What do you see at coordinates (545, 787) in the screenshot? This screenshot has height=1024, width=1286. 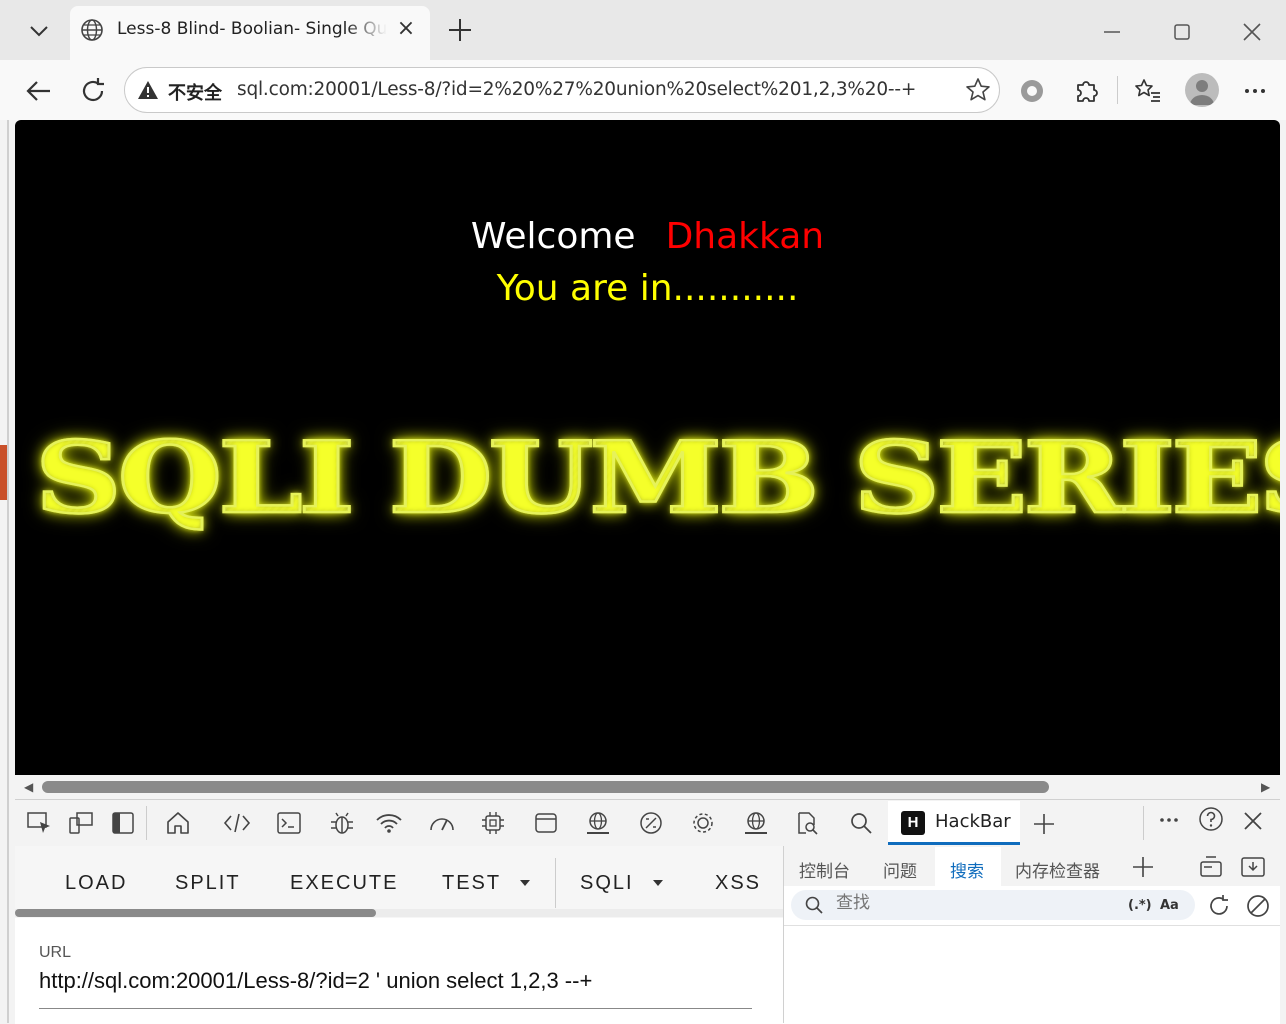 I see `scrollbar-thumb` at bounding box center [545, 787].